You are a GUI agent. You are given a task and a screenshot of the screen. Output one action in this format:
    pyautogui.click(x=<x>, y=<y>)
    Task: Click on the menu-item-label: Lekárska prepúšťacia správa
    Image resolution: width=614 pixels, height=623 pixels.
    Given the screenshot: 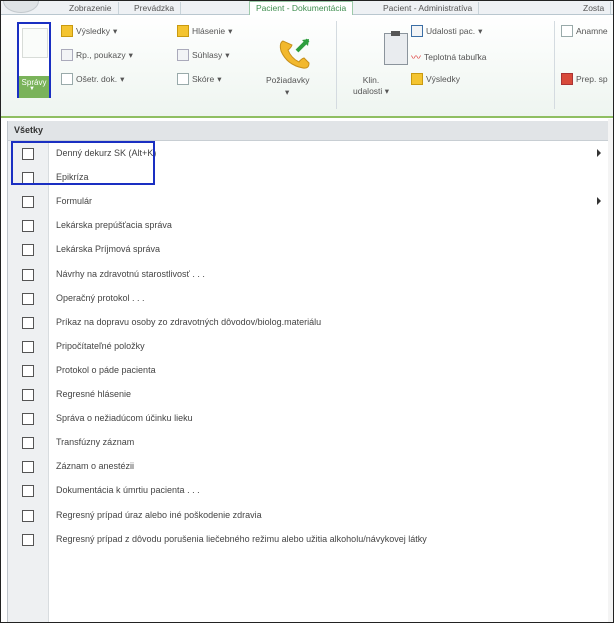 What is the action you would take?
    pyautogui.click(x=114, y=225)
    